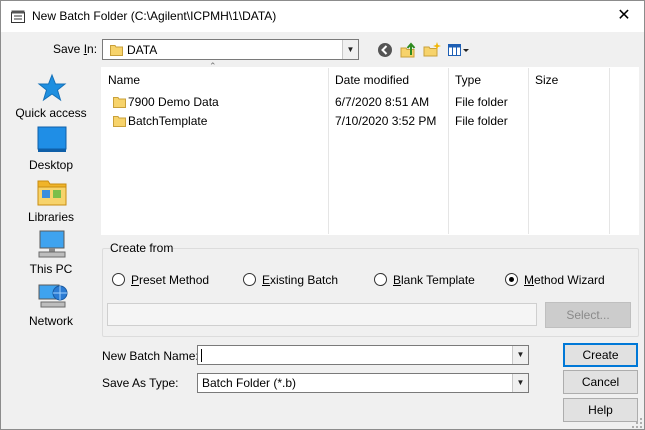 The height and width of the screenshot is (430, 645). What do you see at coordinates (53, 296) in the screenshot?
I see `network-icon` at bounding box center [53, 296].